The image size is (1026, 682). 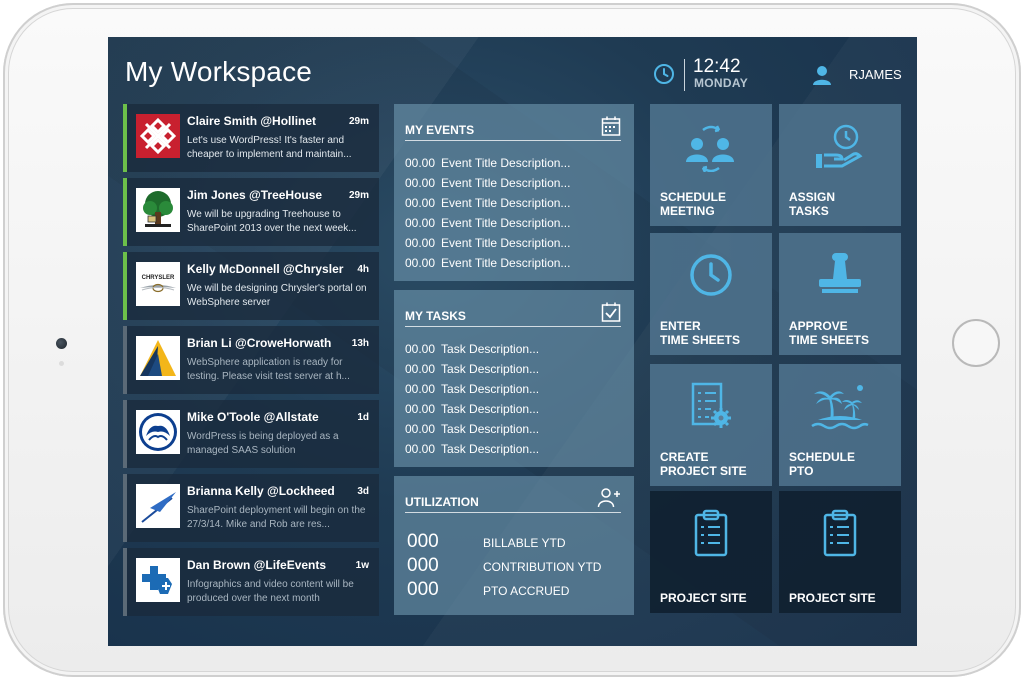 I want to click on tile-label: ASSIGN, so click(x=812, y=197).